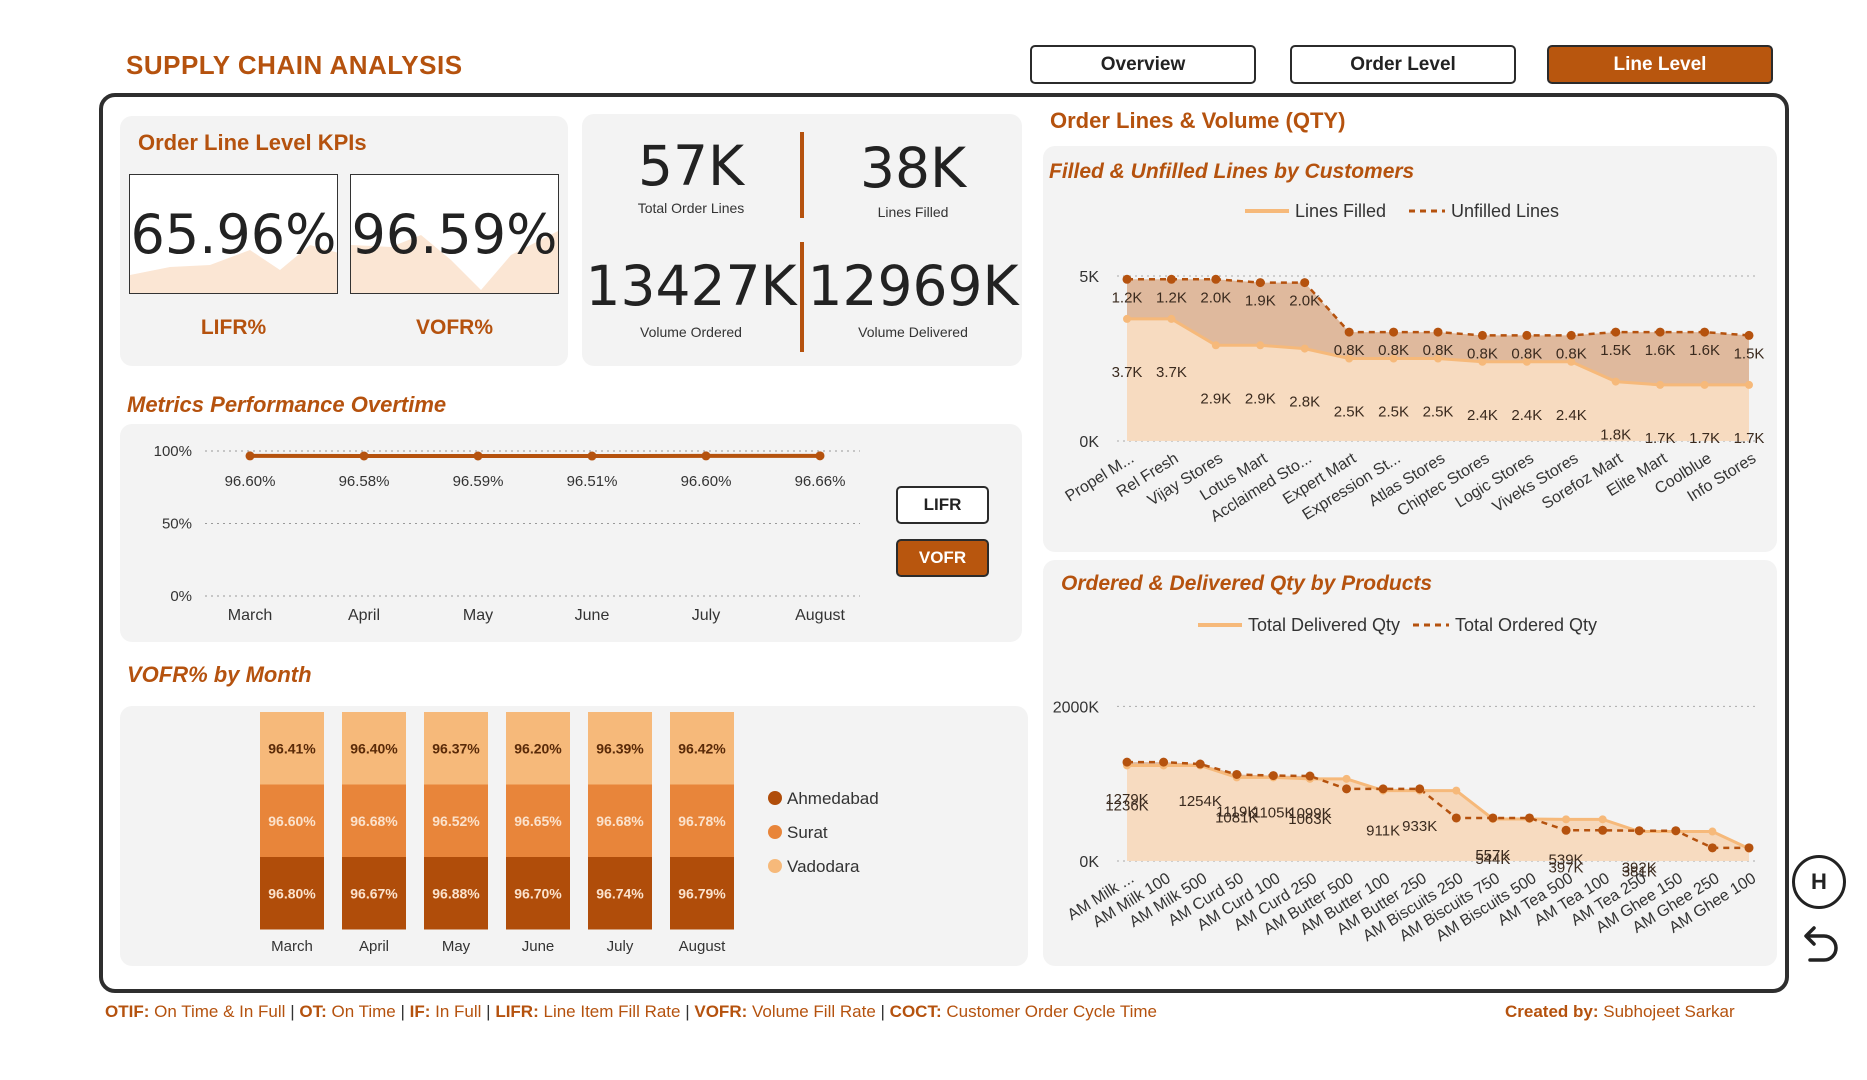 The height and width of the screenshot is (1080, 1867). Describe the element at coordinates (612, 1011) in the screenshot. I see `footer-val: Line Item Fill Rate` at that location.